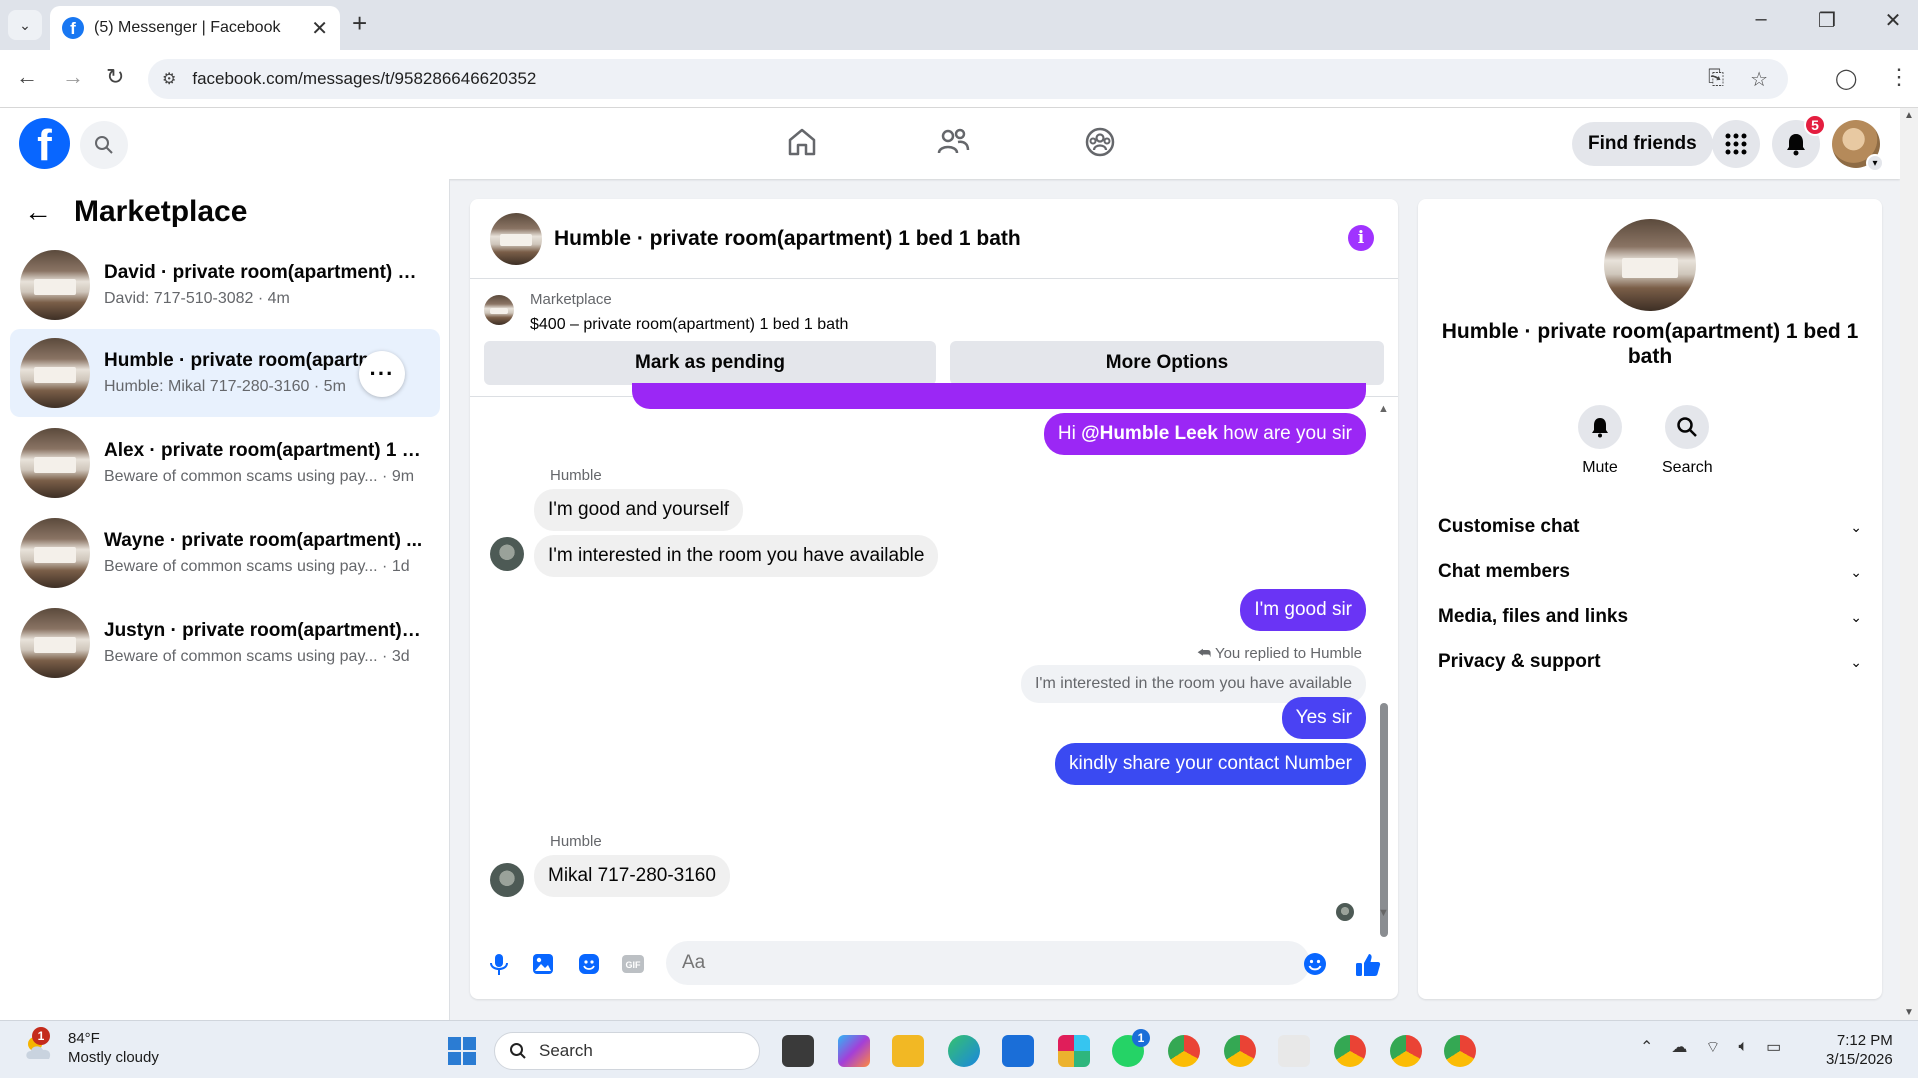 The height and width of the screenshot is (1078, 1918). What do you see at coordinates (802, 144) in the screenshot?
I see `home-nav-icon` at bounding box center [802, 144].